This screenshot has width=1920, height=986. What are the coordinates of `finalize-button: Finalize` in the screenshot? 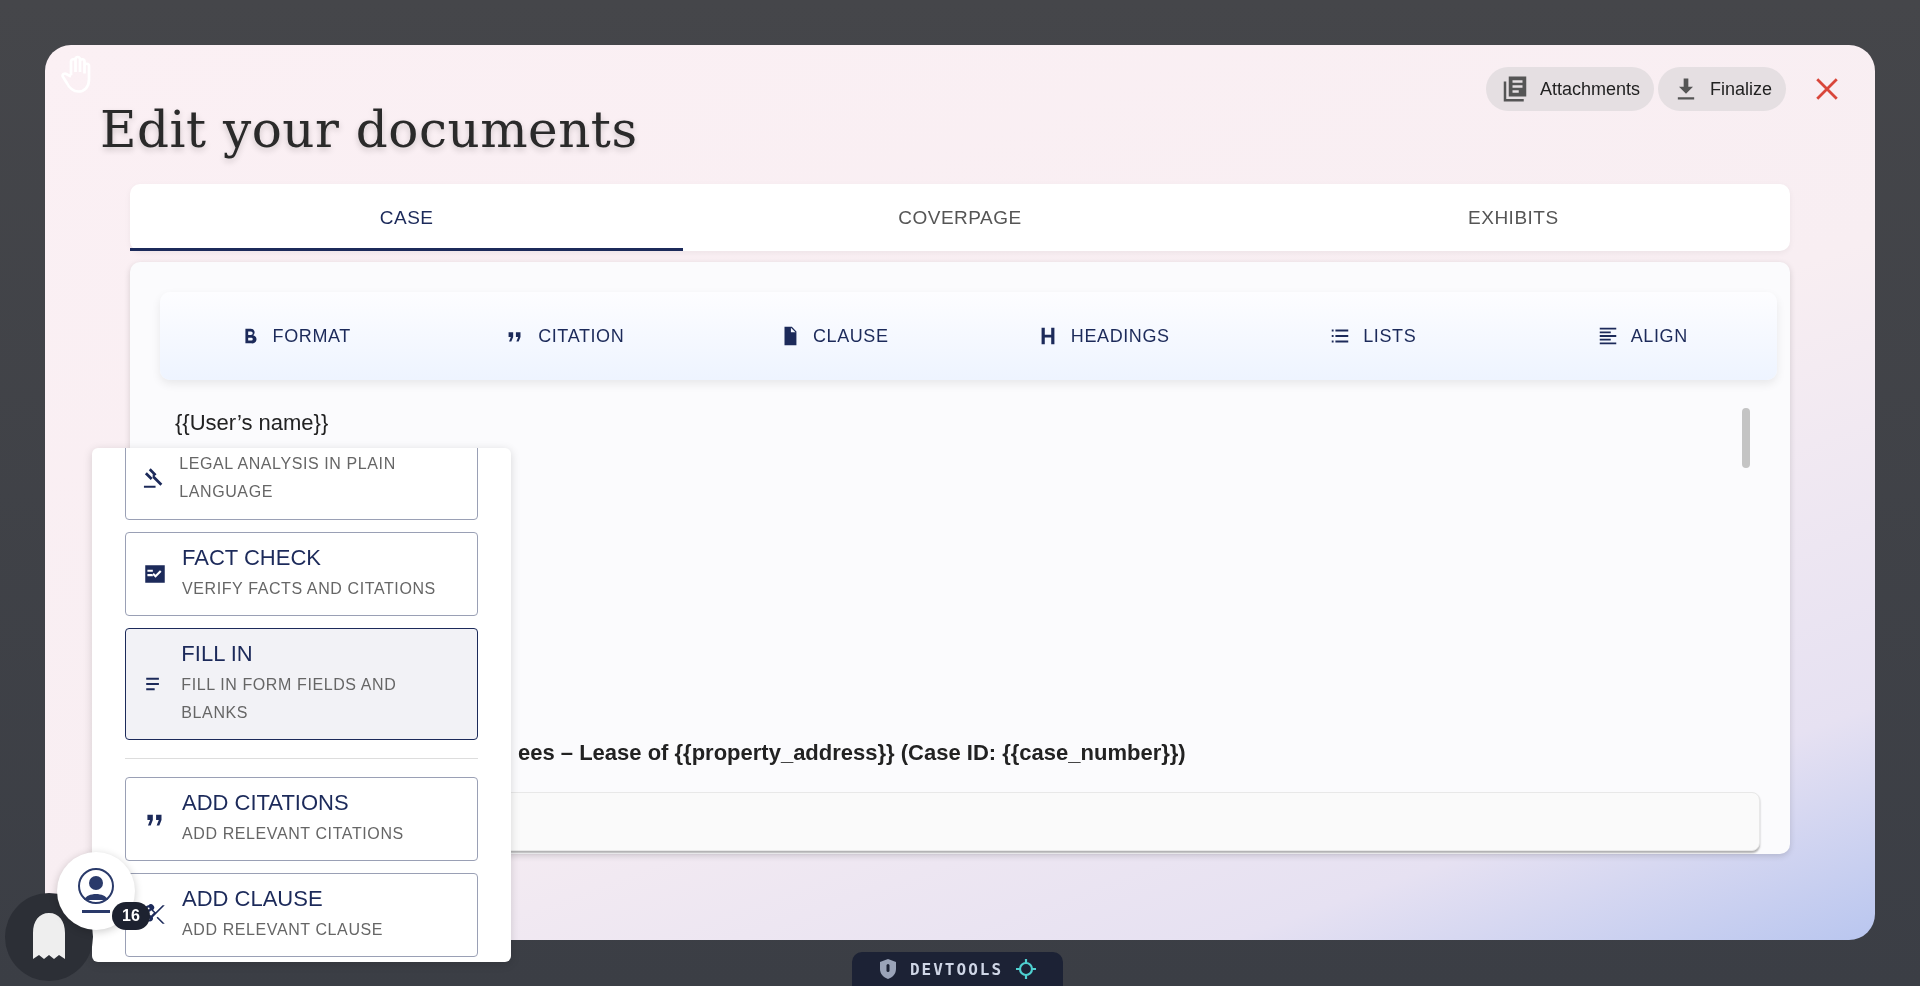 It's located at (1721, 89).